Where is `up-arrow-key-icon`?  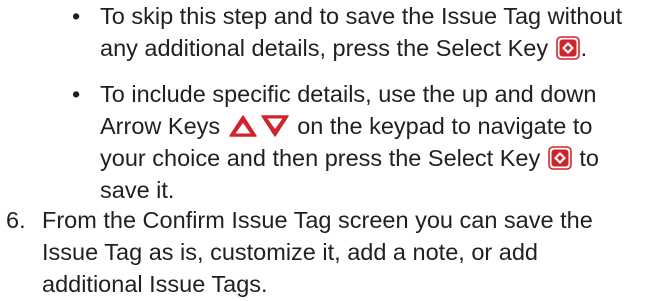
up-arrow-key-icon is located at coordinates (242, 126).